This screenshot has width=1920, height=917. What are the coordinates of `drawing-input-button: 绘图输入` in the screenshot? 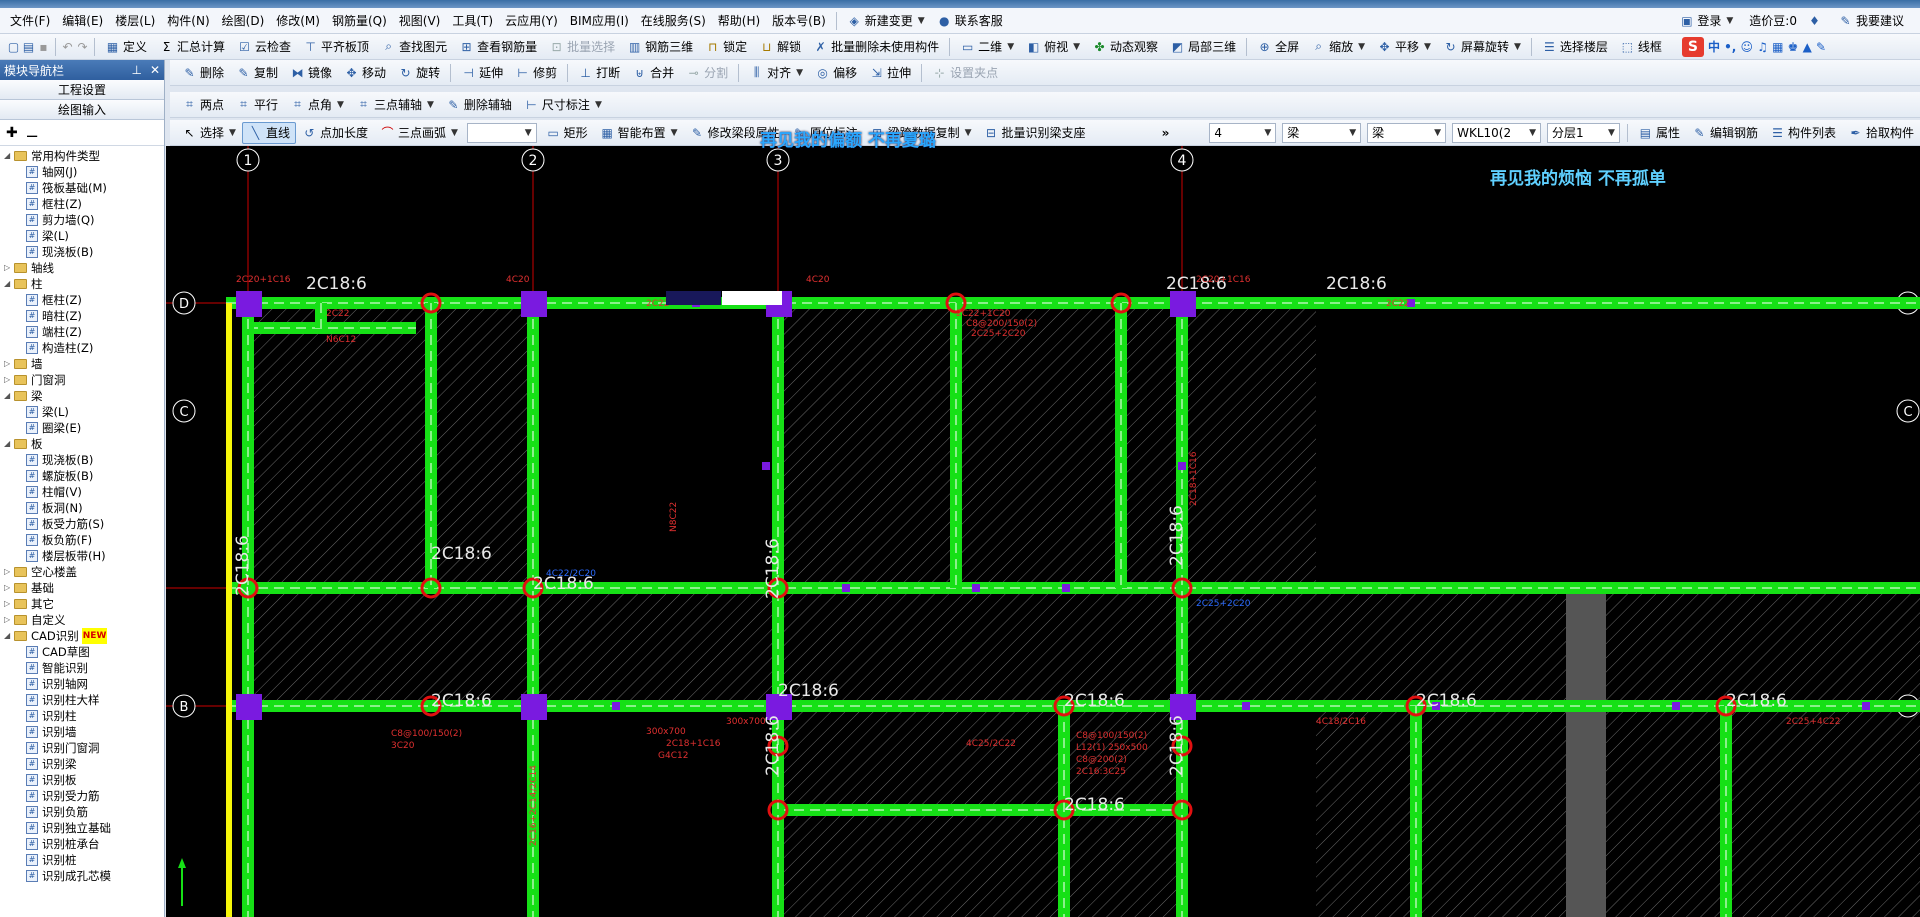 It's located at (82, 110).